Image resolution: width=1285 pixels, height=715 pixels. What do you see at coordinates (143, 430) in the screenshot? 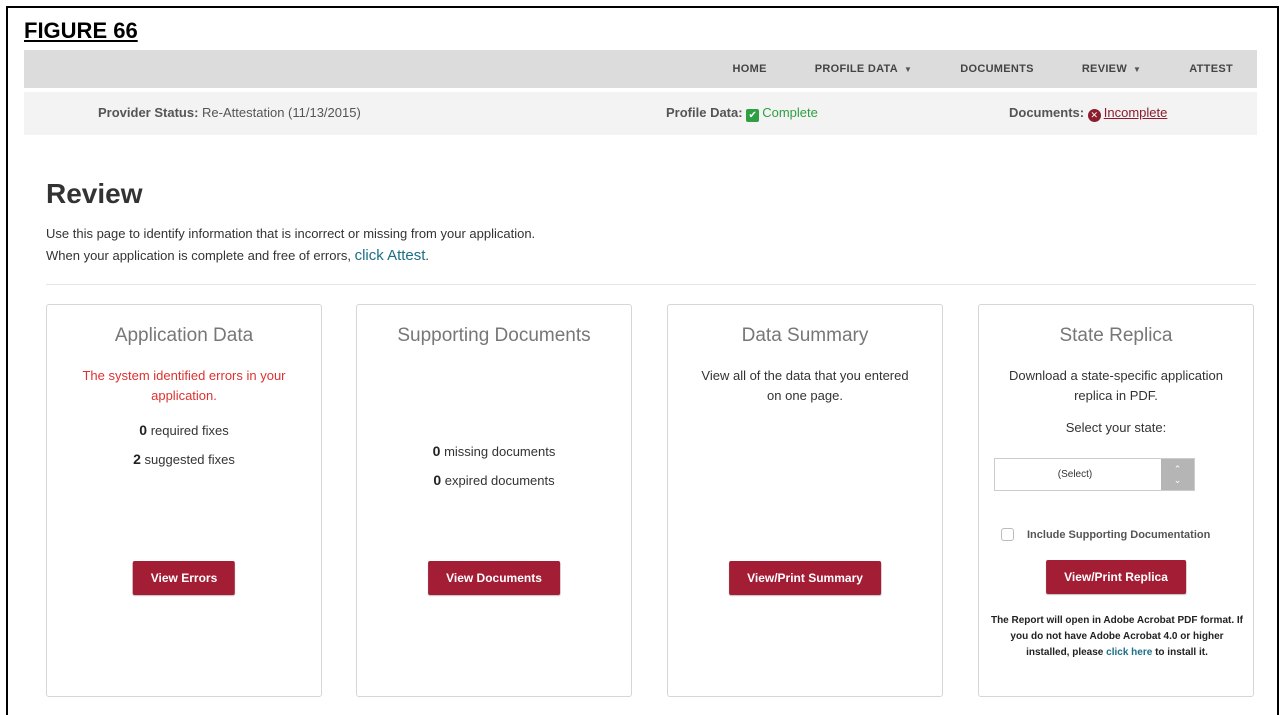
I see `required-fixes-count: 0` at bounding box center [143, 430].